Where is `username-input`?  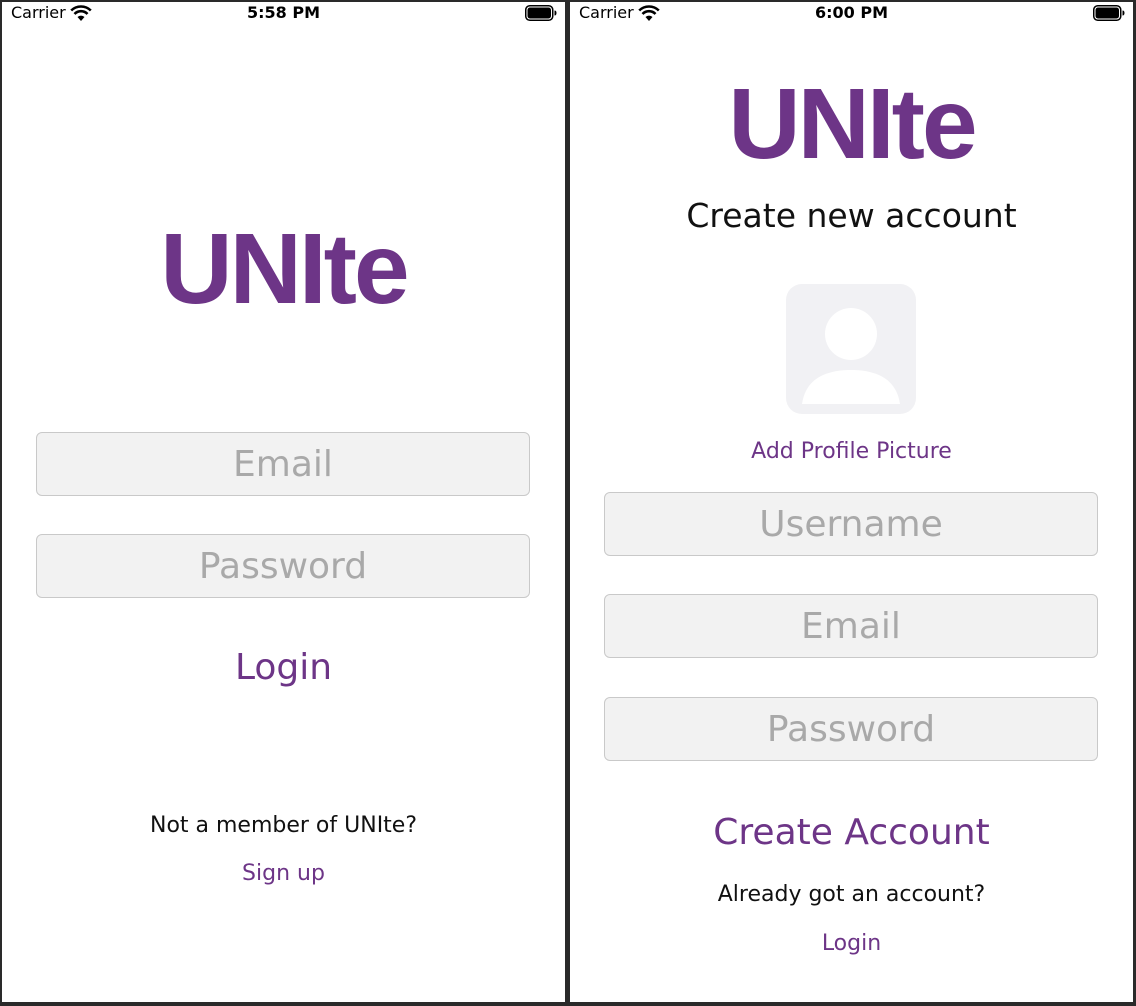 username-input is located at coordinates (851, 524).